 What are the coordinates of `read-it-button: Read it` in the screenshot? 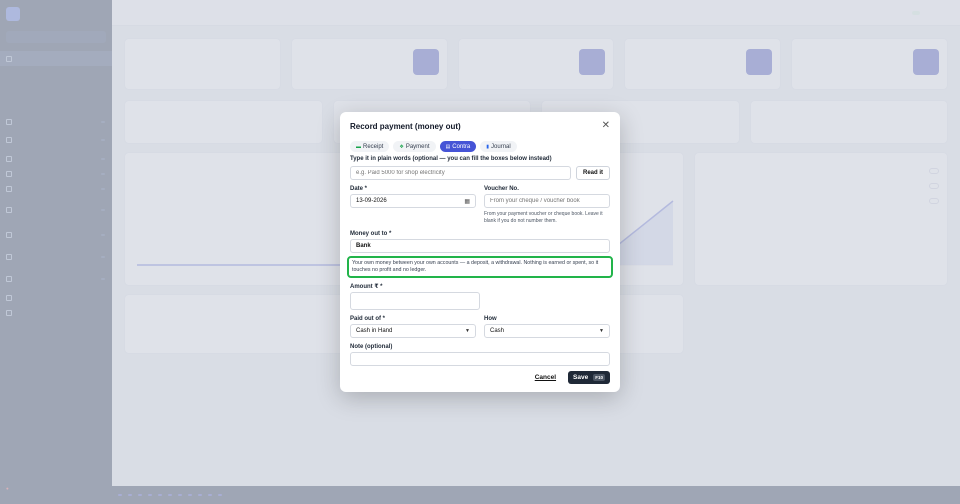 It's located at (592, 173).